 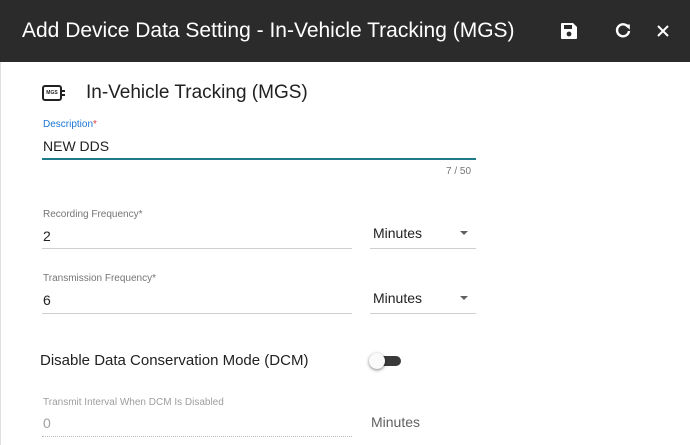 I want to click on save-button, so click(x=569, y=31).